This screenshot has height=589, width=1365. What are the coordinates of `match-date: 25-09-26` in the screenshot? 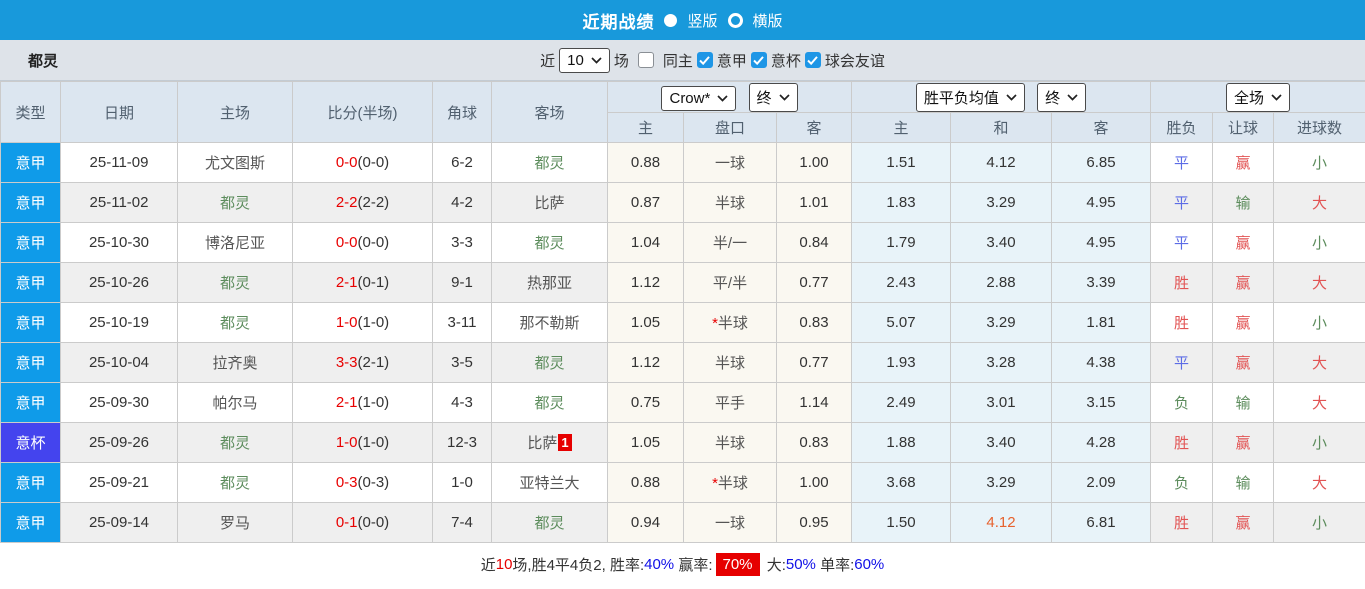 It's located at (119, 442).